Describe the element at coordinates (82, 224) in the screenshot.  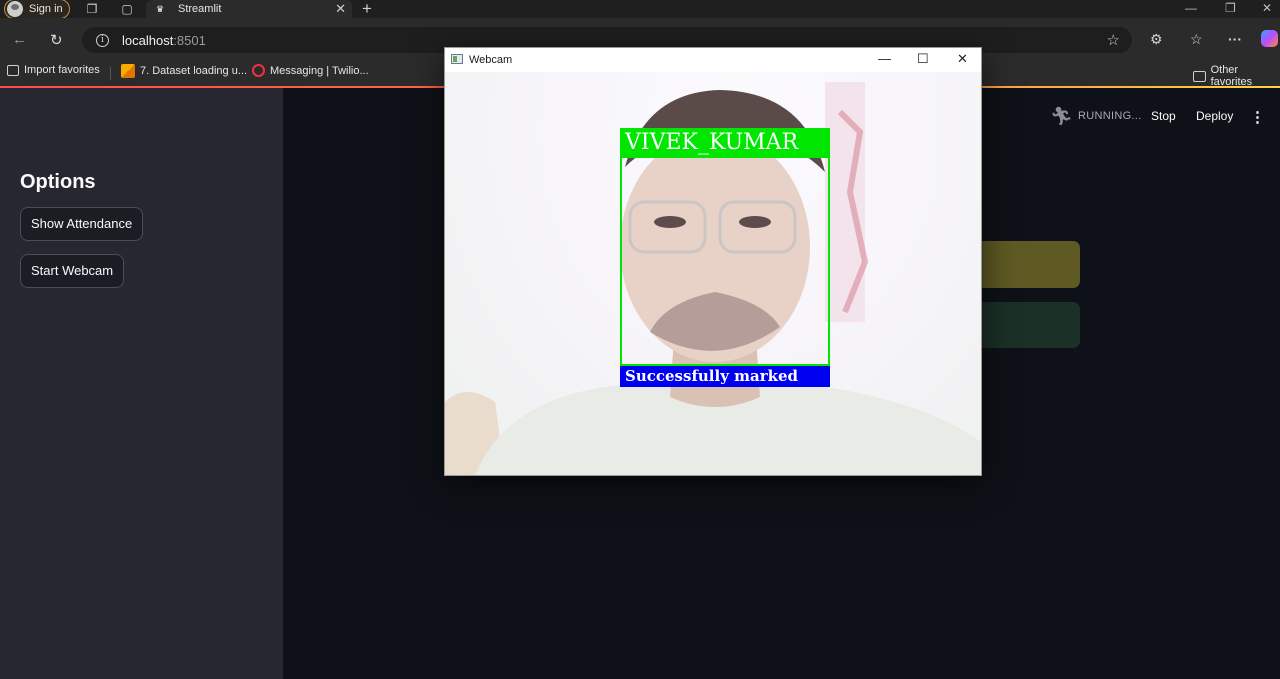
I see `show-attendance-button: Show Attendance` at that location.